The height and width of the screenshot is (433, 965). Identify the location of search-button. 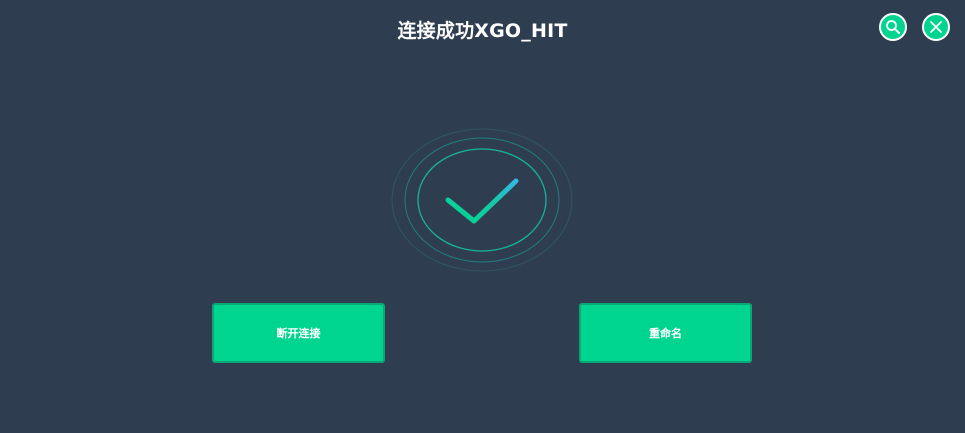
(893, 27).